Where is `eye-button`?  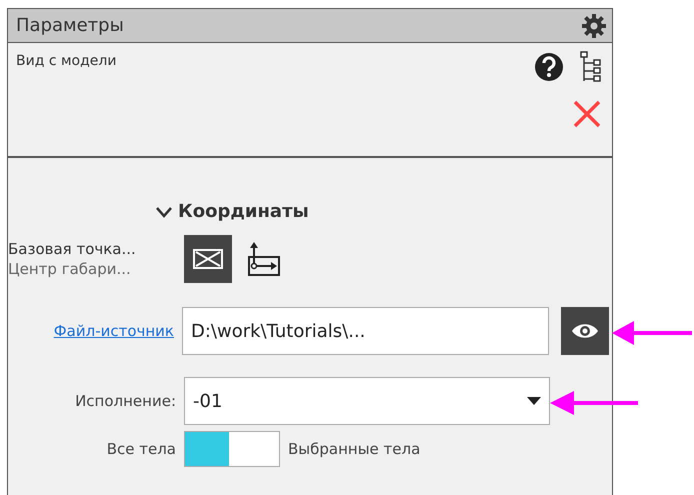
eye-button is located at coordinates (585, 331).